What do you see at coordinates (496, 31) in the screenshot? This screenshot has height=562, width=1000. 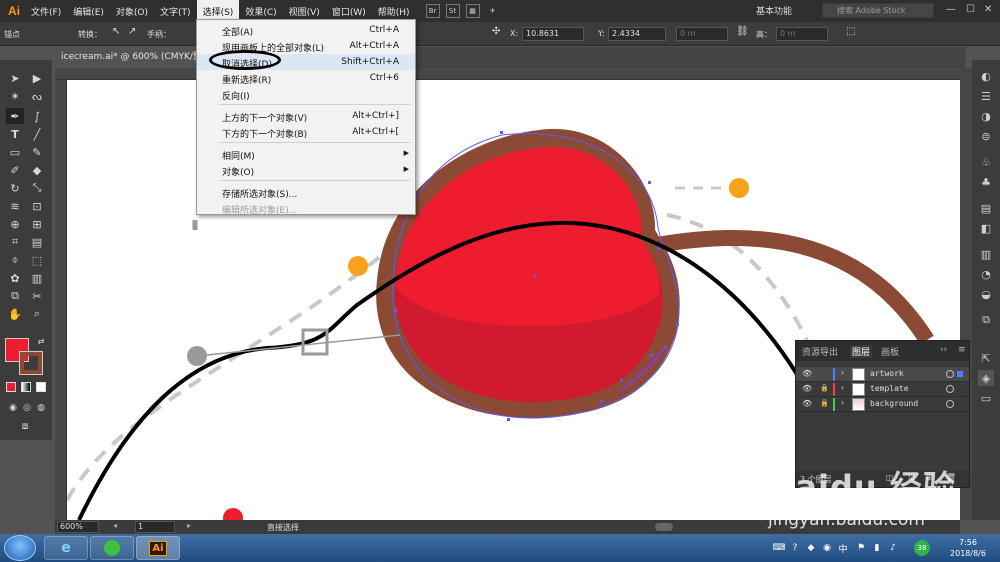 I see `align-icon: ✣` at bounding box center [496, 31].